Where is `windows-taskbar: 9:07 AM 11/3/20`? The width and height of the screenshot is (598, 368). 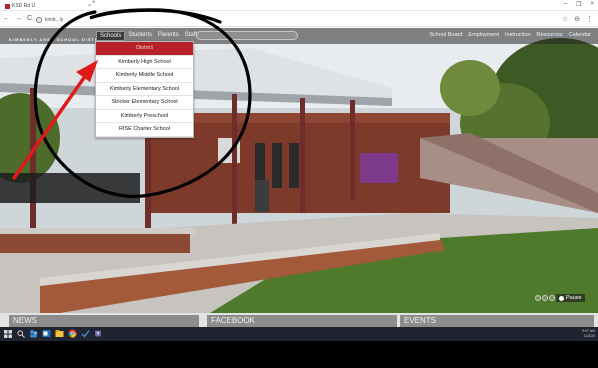 windows-taskbar: 9:07 AM 11/3/20 is located at coordinates (299, 334).